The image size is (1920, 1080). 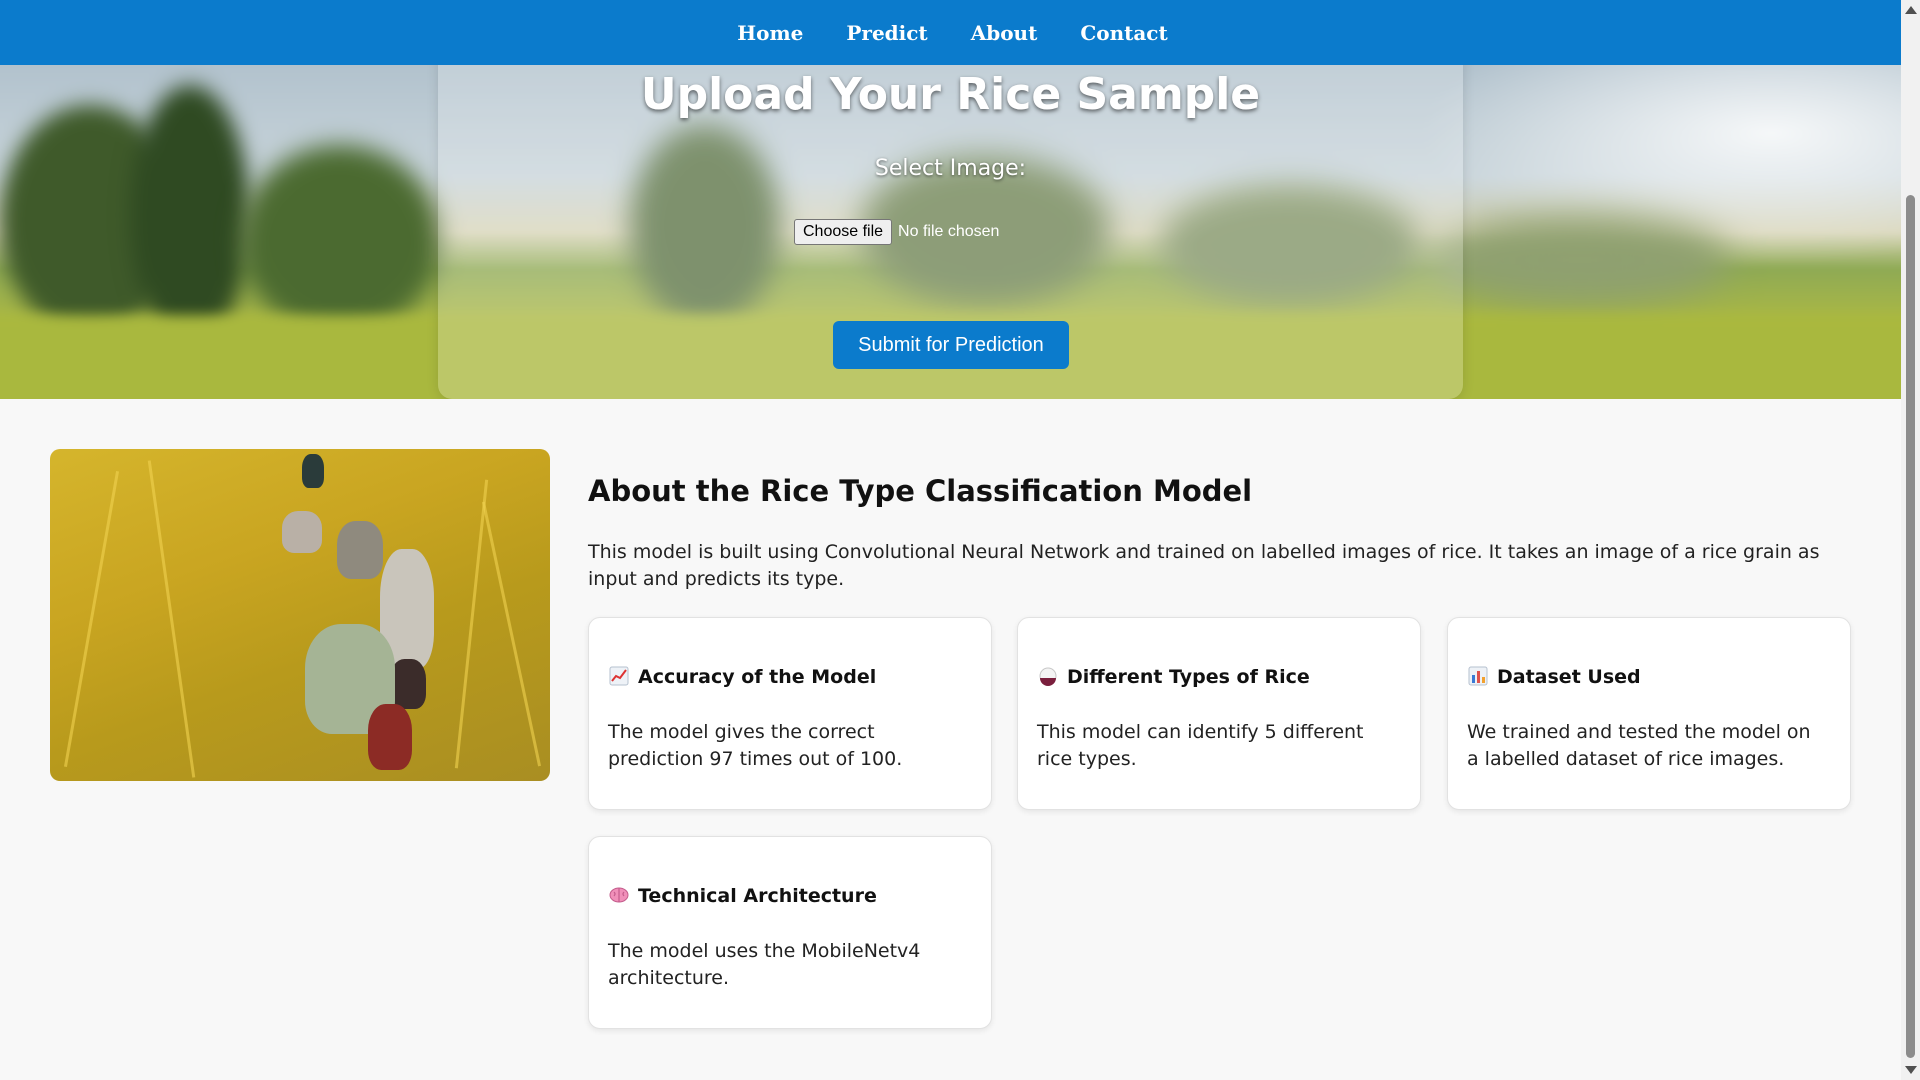 I want to click on vertical-scrollbar, so click(x=1910, y=540).